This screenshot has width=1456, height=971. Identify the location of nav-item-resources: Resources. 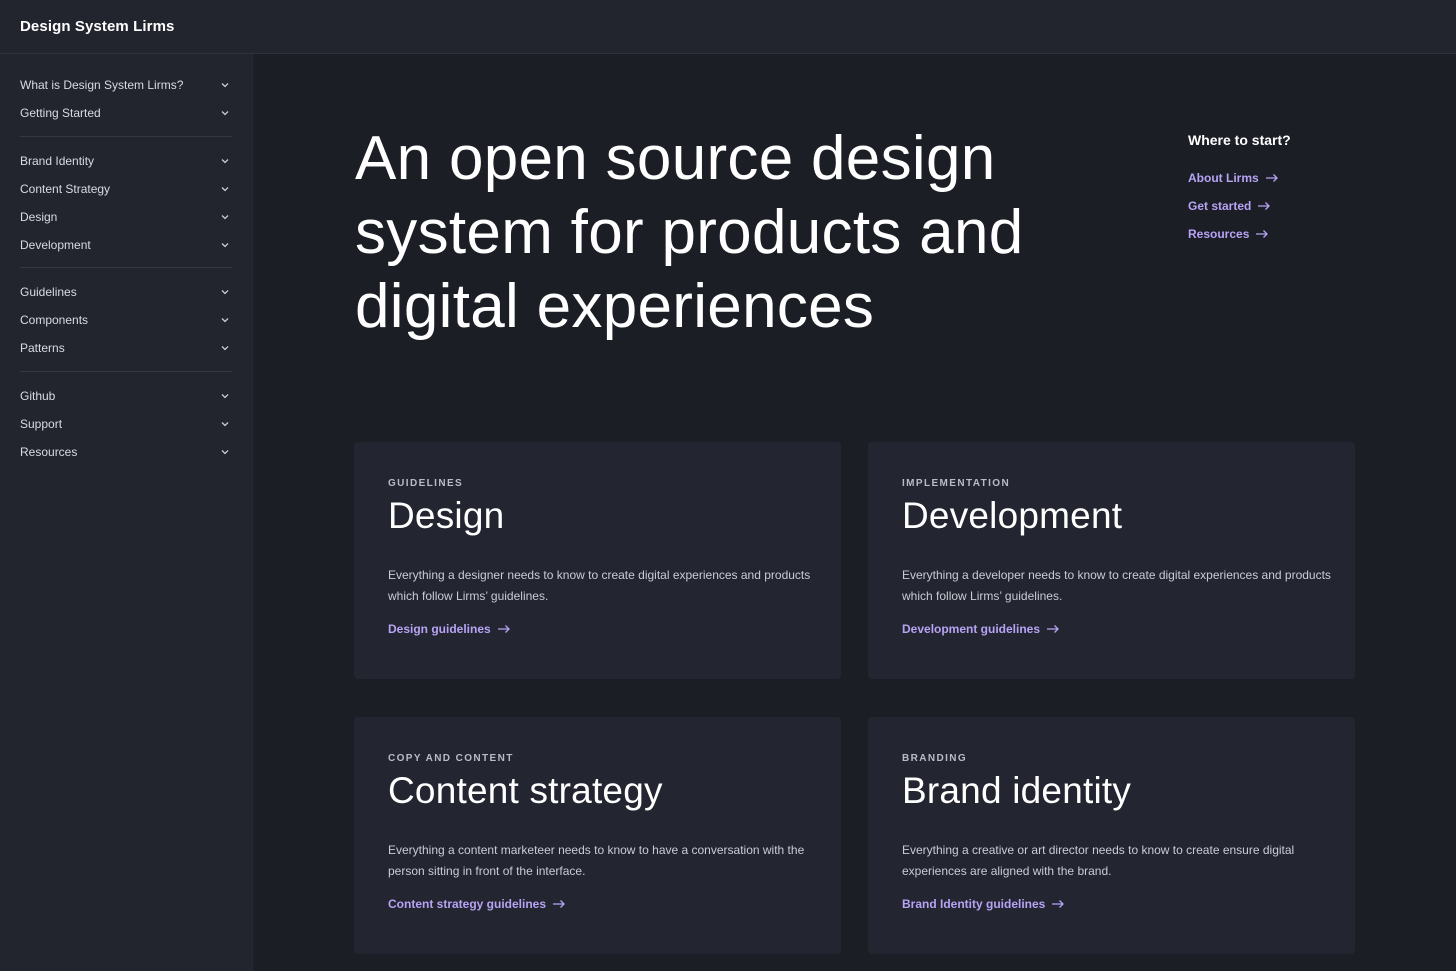
(126, 452).